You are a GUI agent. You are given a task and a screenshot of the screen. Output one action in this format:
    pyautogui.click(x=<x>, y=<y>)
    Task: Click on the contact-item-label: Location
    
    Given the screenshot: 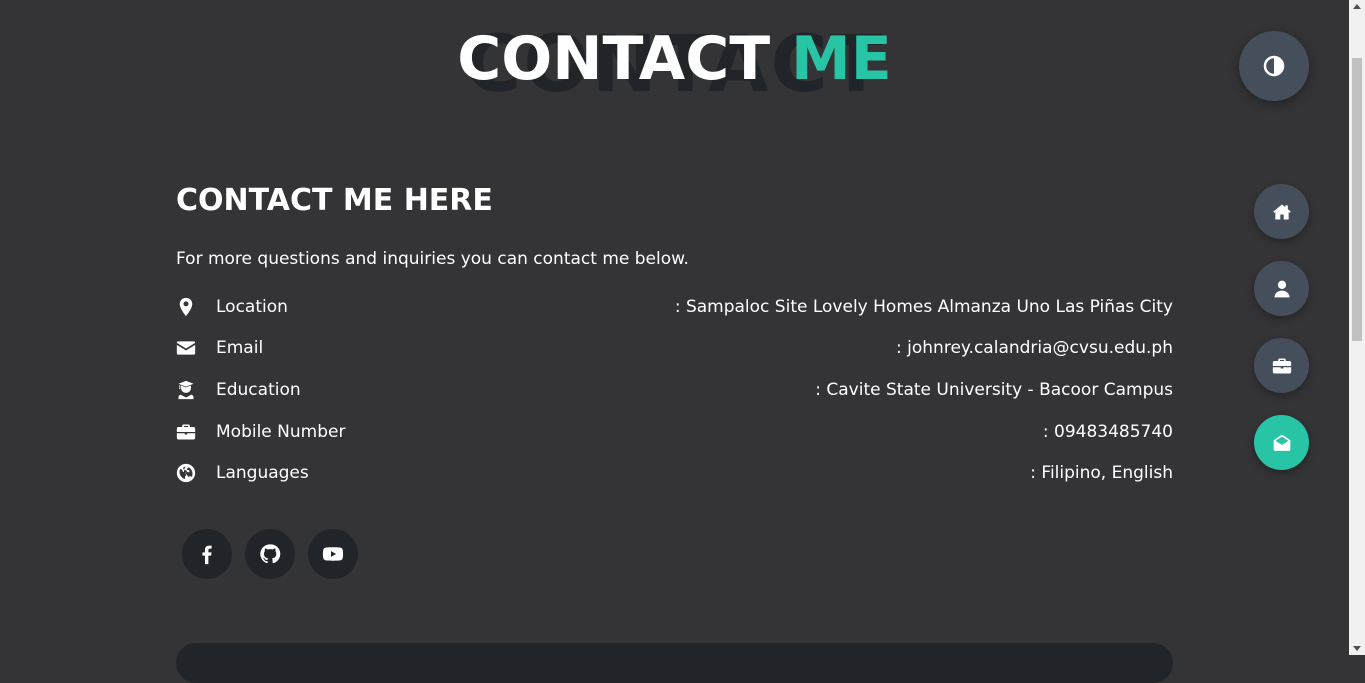 What is the action you would take?
    pyautogui.click(x=252, y=306)
    